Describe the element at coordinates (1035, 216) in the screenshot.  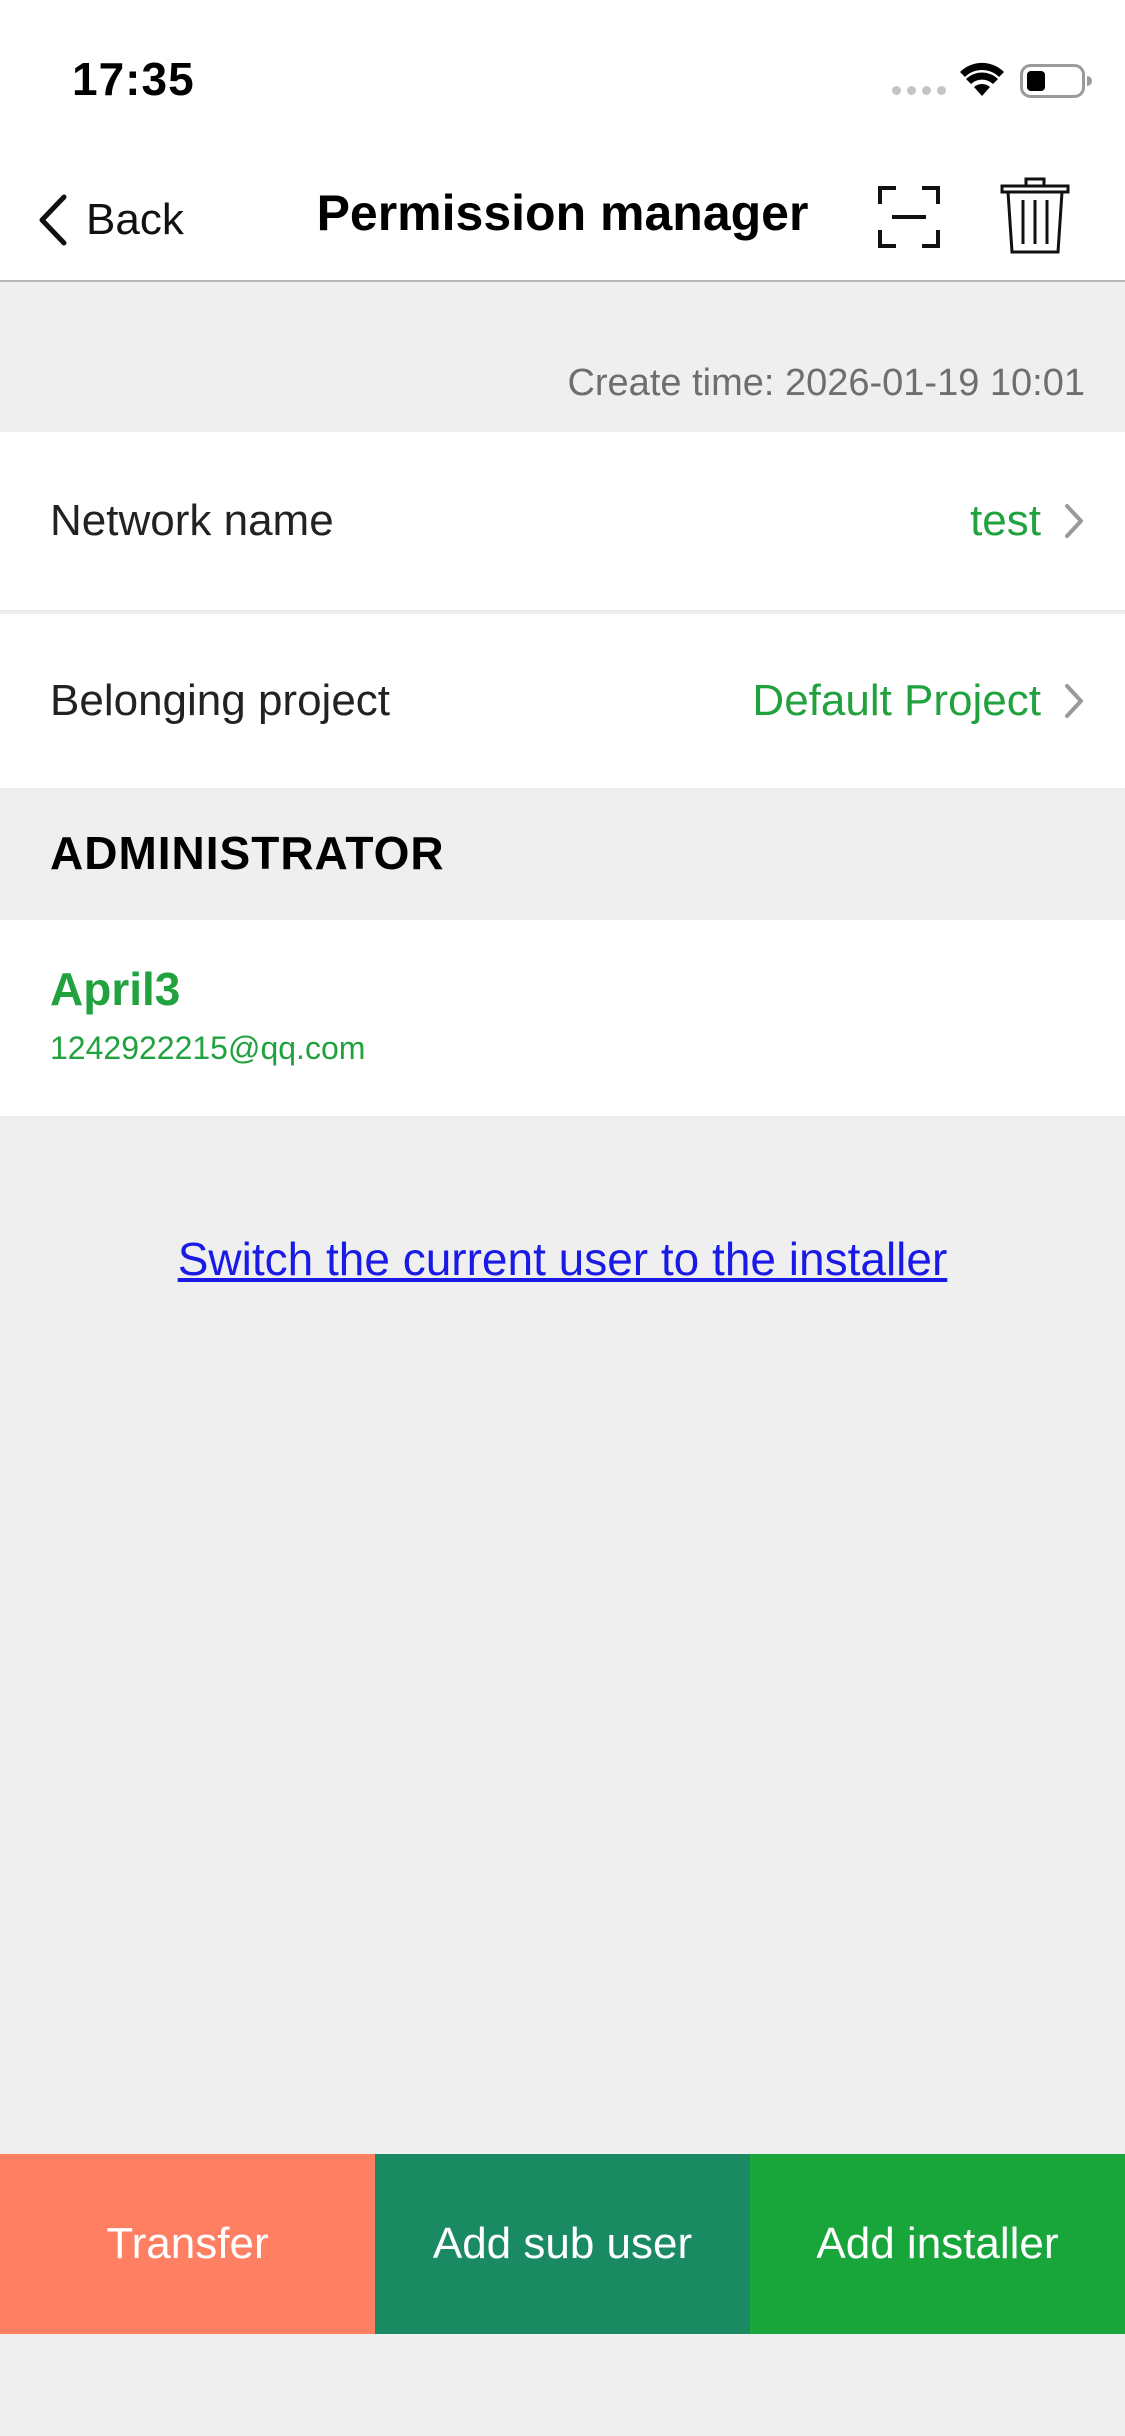
I see `trash-icon` at that location.